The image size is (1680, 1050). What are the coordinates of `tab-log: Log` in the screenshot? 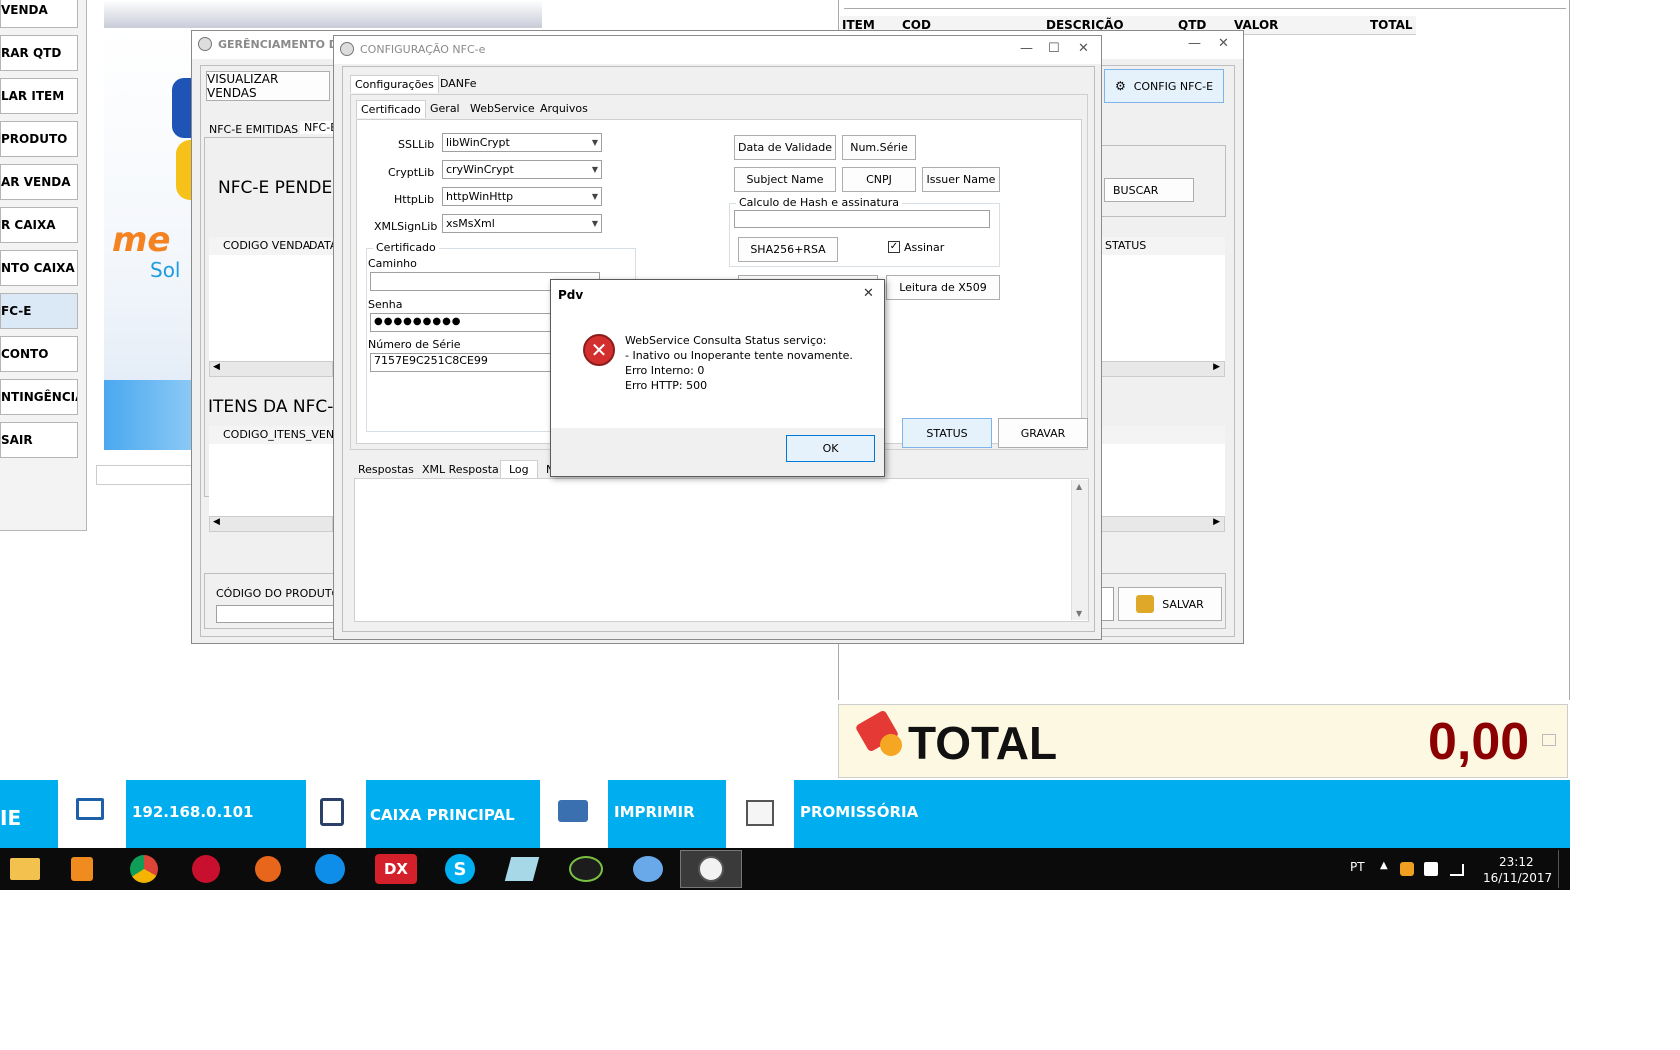 It's located at (519, 469).